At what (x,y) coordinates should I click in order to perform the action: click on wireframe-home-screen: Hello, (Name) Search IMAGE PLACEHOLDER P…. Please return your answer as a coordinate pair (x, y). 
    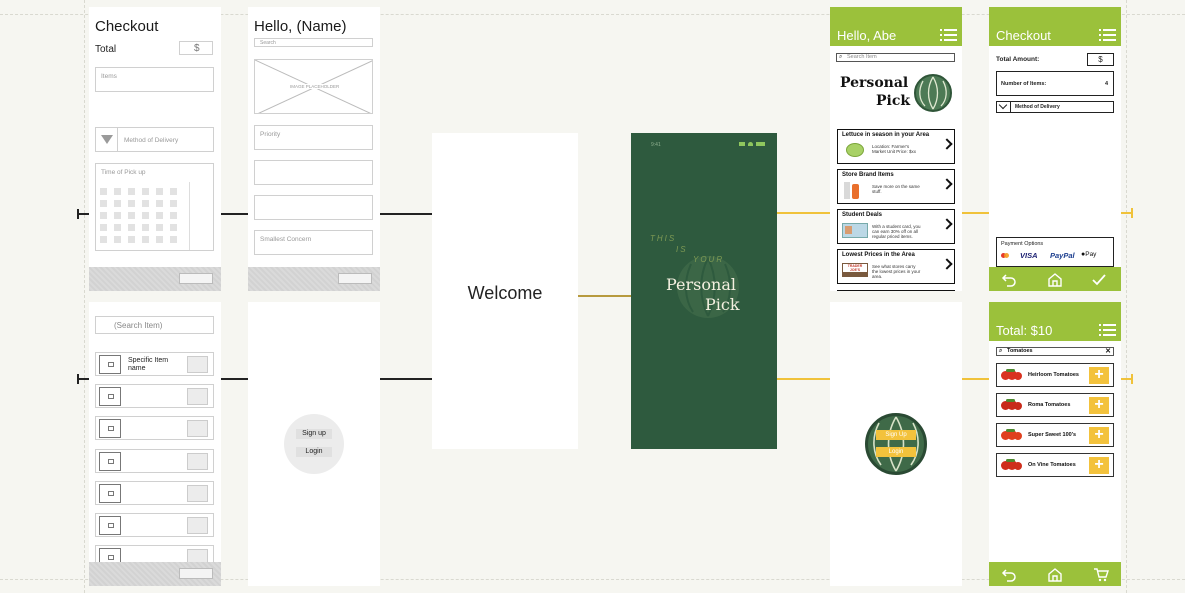
    Looking at the image, I should click on (314, 149).